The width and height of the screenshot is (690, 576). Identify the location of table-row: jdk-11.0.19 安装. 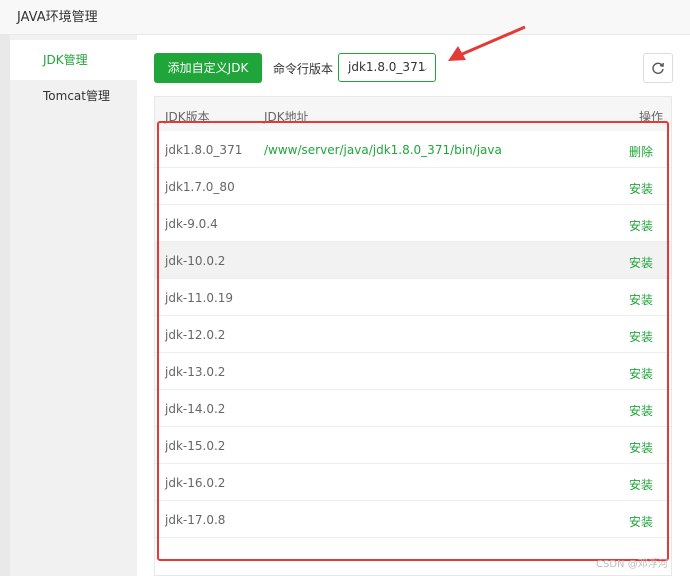
(413, 297).